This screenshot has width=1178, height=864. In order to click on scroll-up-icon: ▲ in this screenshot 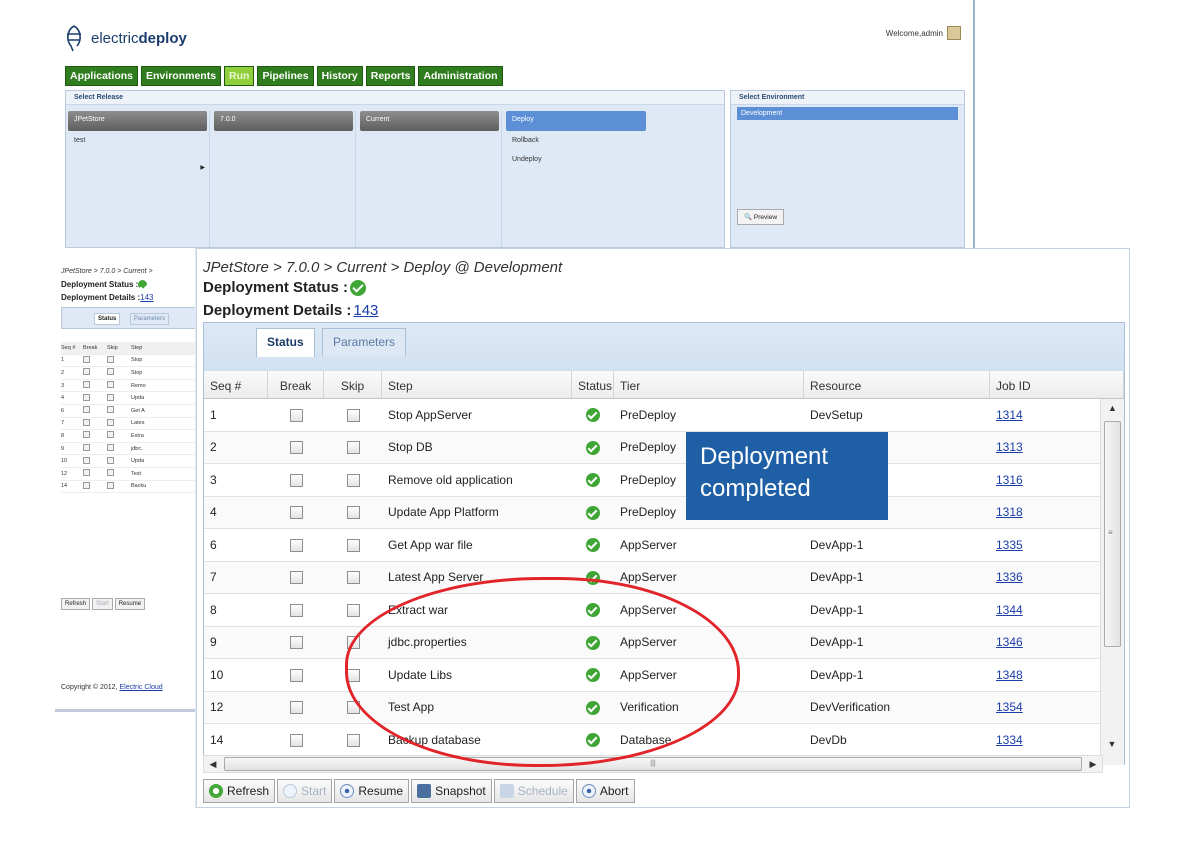, I will do `click(1112, 408)`.